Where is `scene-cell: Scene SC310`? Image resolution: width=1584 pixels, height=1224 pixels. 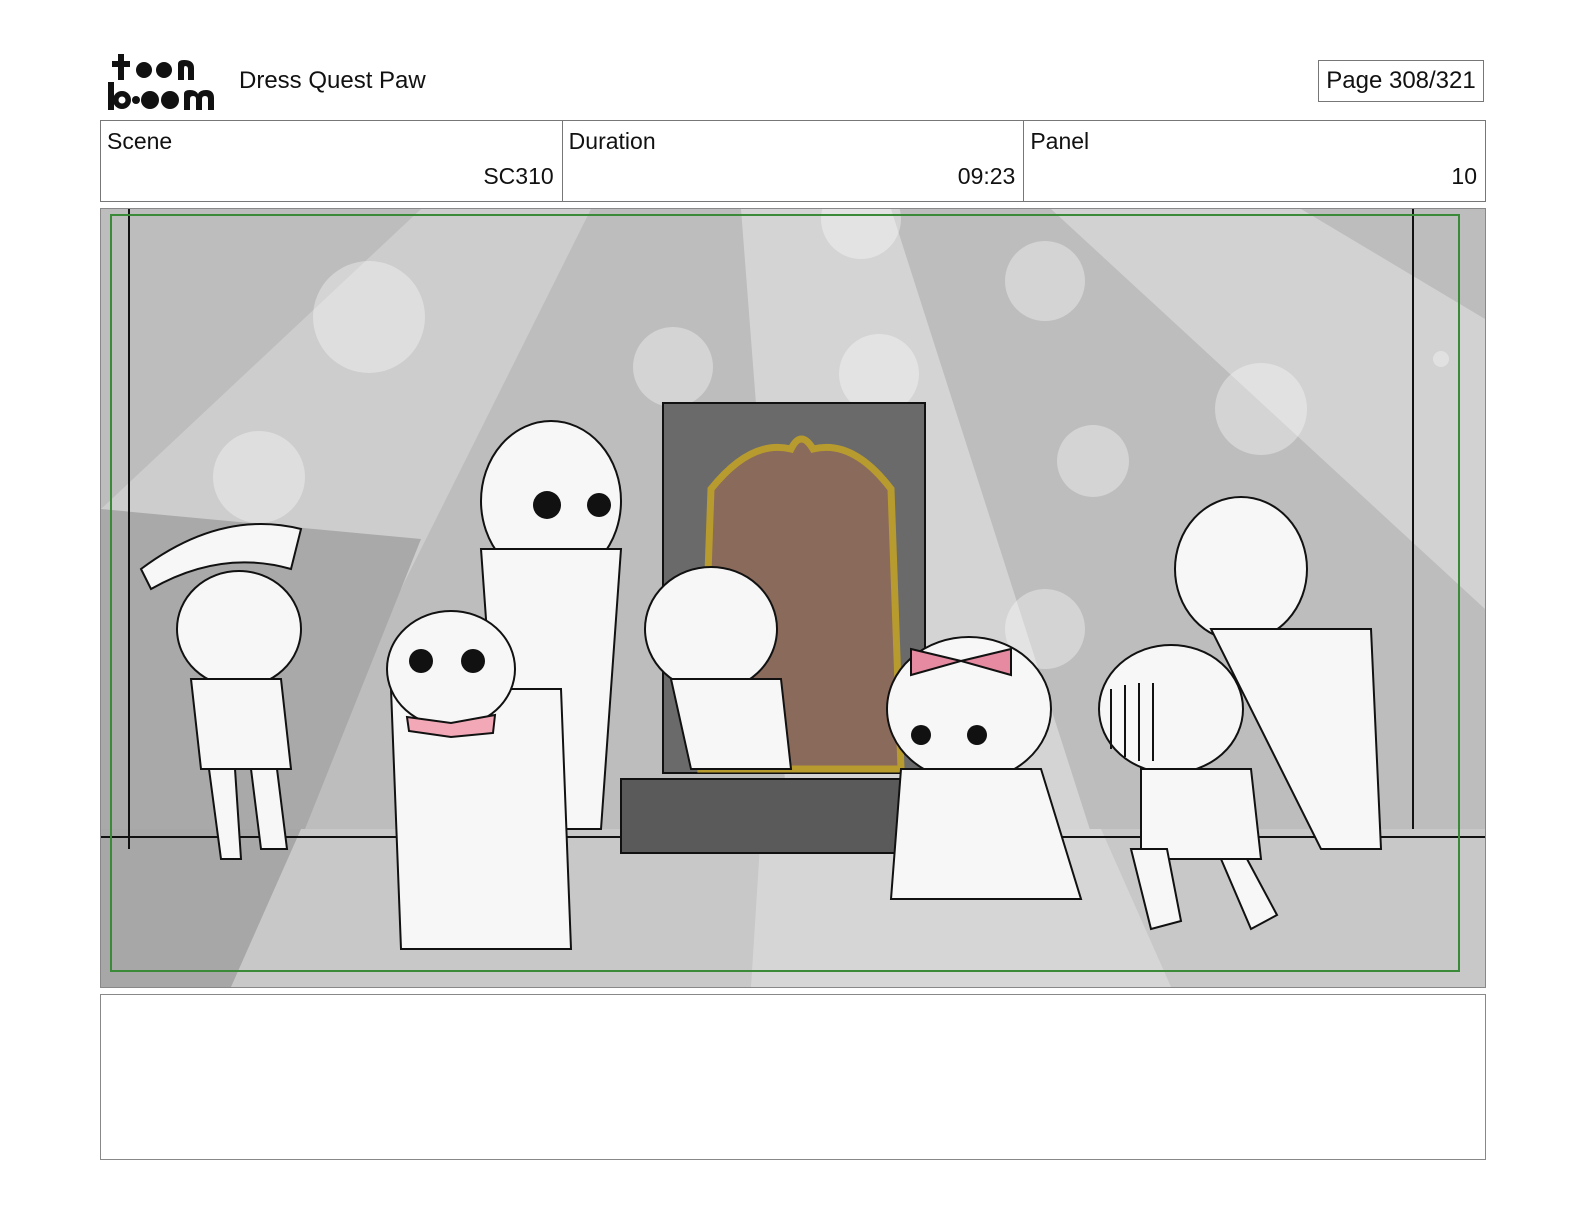
scene-cell: Scene SC310 is located at coordinates (332, 161).